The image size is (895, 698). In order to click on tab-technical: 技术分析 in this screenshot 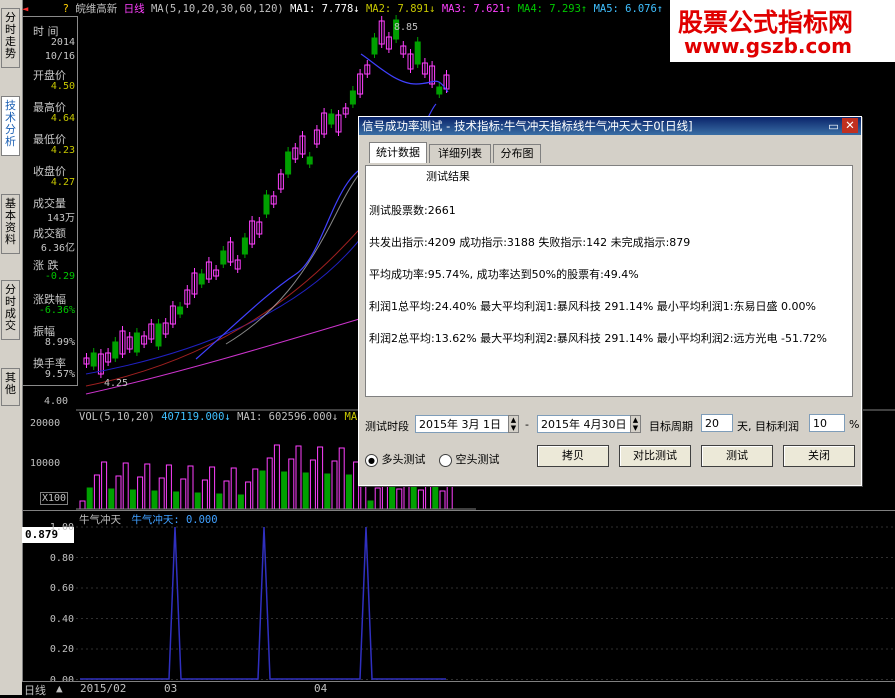, I will do `click(10, 126)`.